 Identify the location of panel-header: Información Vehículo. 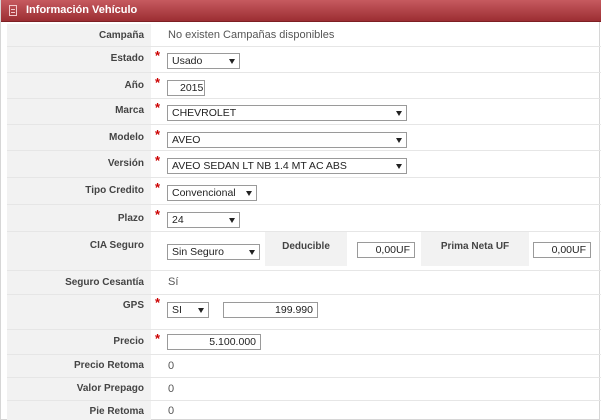
(301, 11).